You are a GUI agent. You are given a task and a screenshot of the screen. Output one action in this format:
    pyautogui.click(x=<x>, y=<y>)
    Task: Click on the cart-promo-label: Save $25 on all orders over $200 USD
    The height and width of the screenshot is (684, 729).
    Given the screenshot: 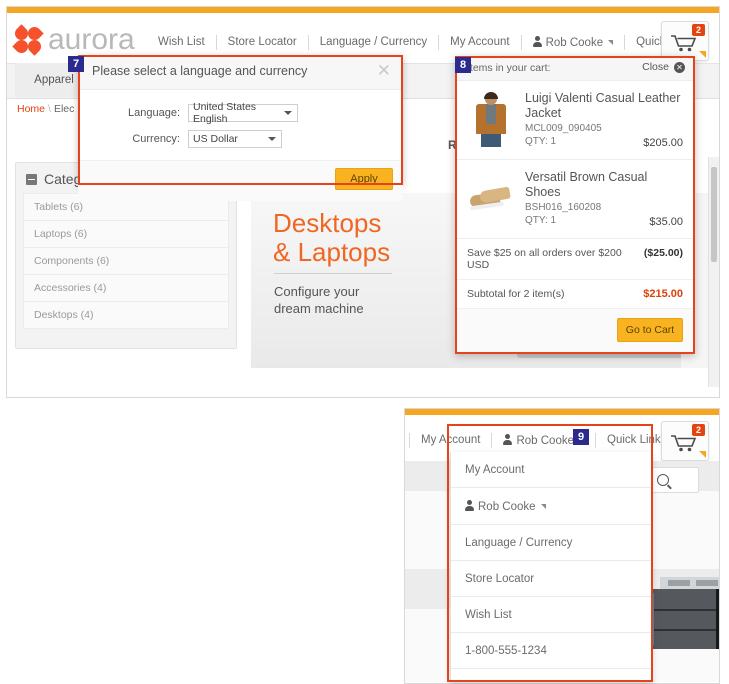 What is the action you would take?
    pyautogui.click(x=544, y=259)
    